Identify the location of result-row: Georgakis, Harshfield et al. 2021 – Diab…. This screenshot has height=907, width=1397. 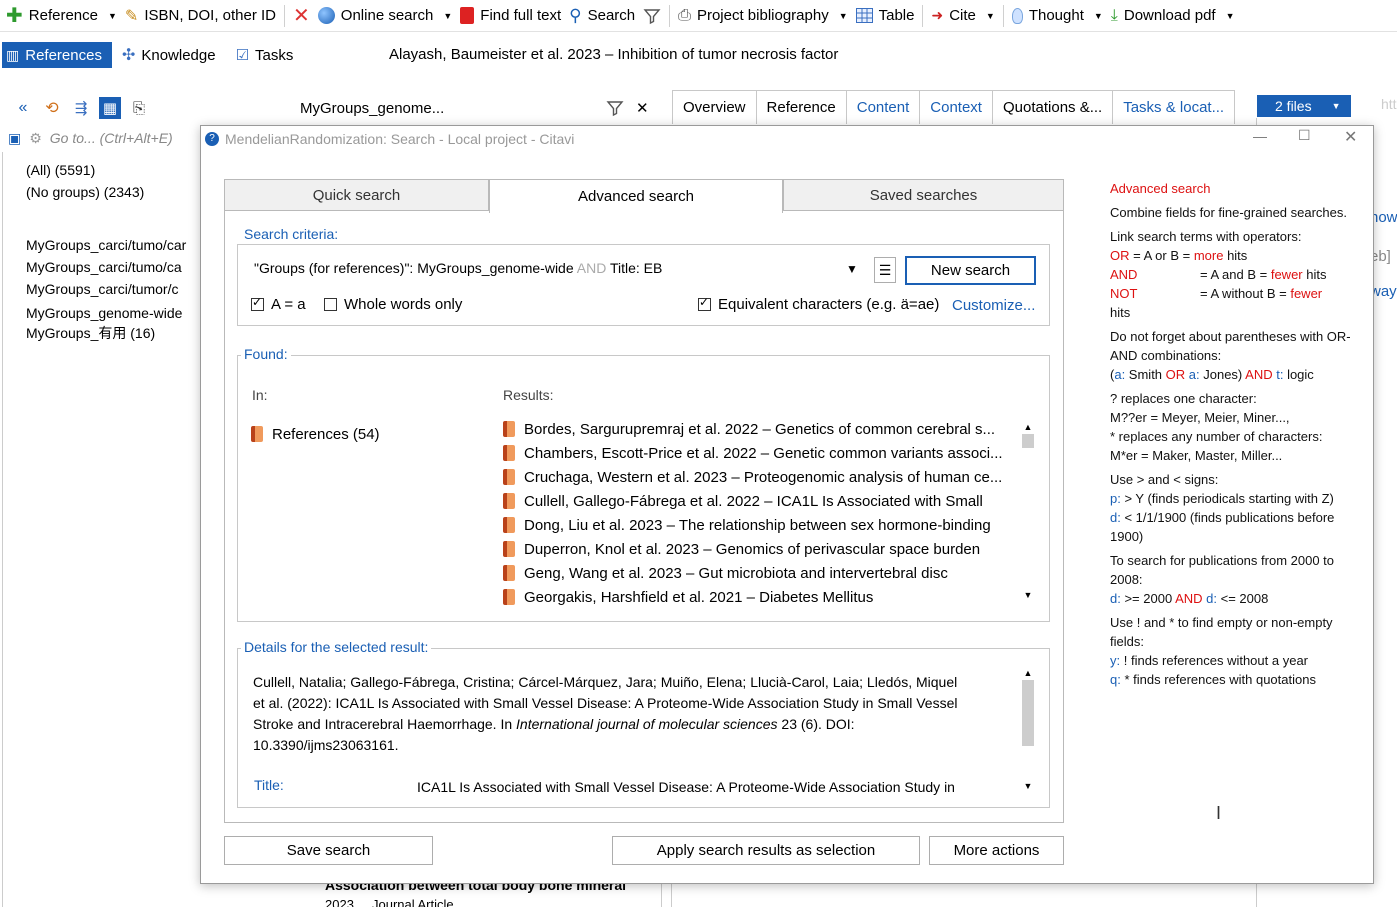
(759, 597).